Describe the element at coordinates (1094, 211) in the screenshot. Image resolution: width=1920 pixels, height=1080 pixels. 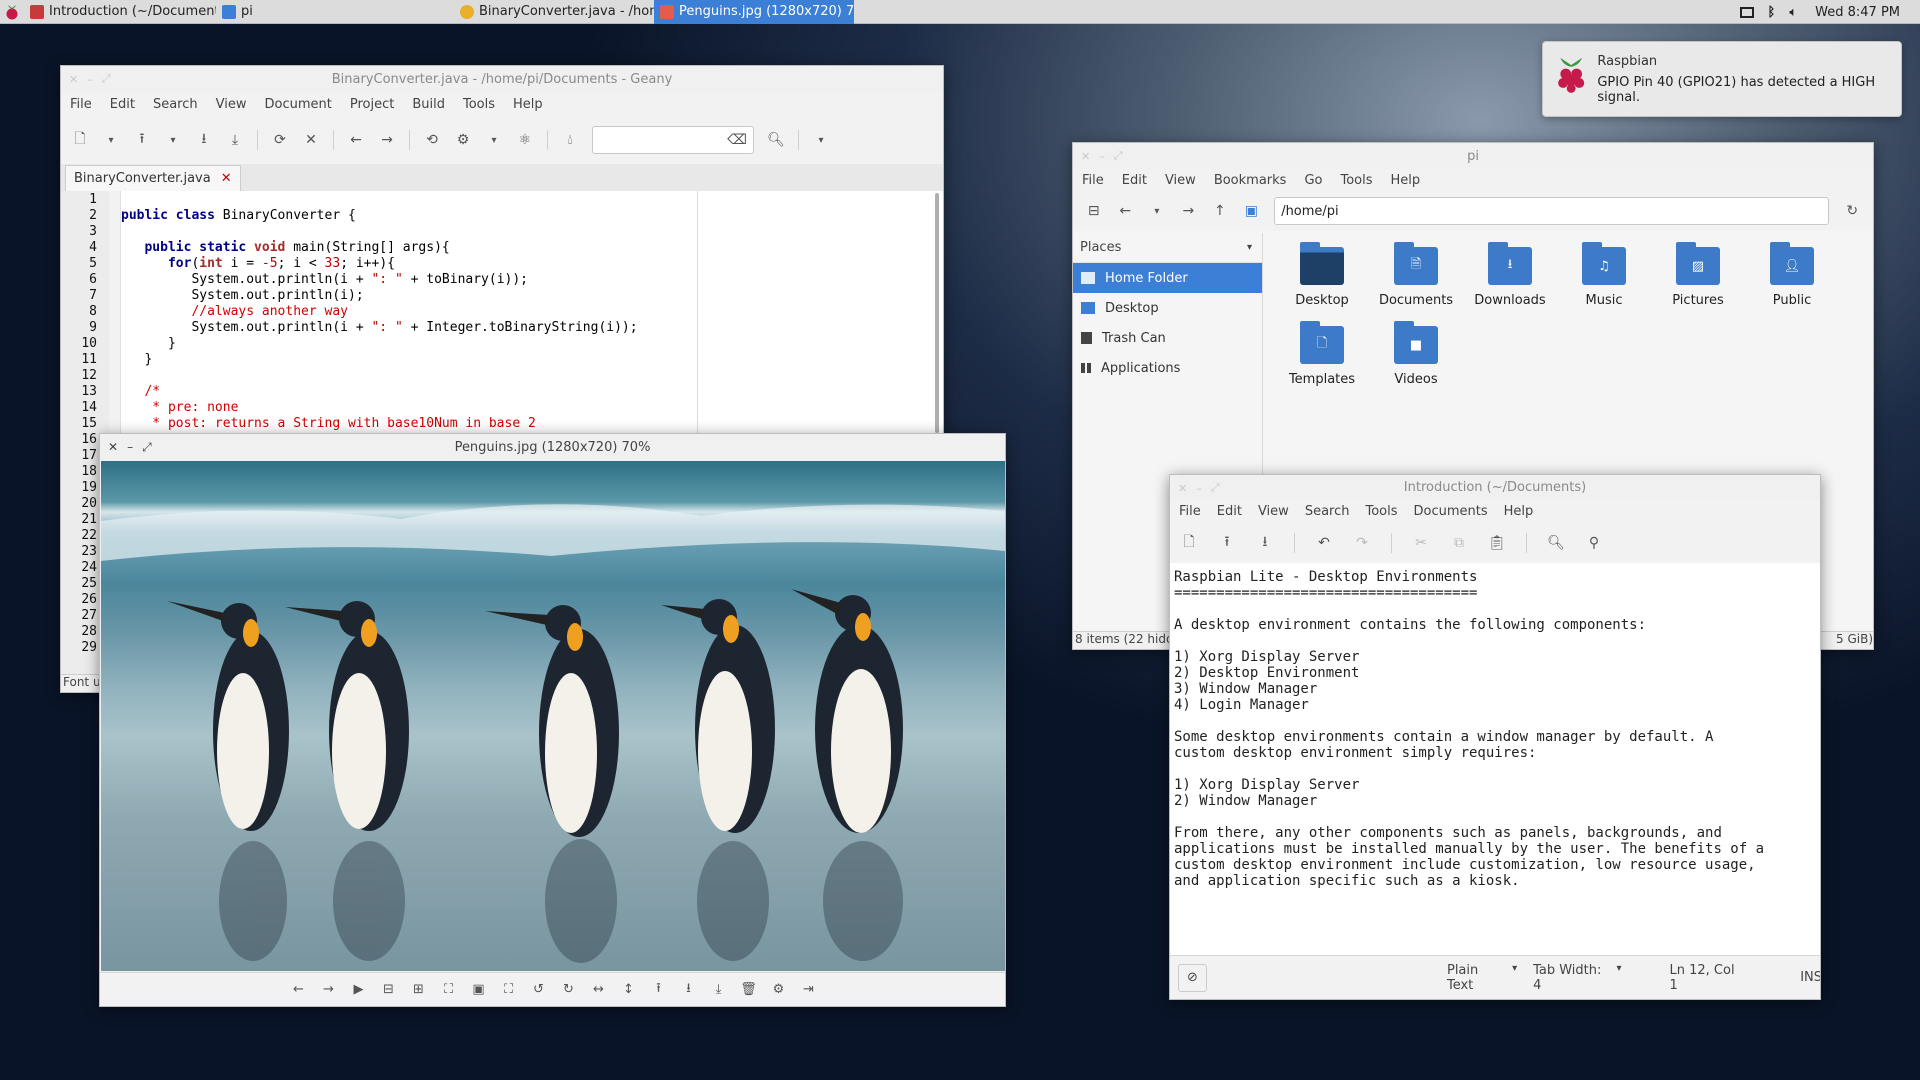
I see `new-tab-icon: ⊟` at that location.